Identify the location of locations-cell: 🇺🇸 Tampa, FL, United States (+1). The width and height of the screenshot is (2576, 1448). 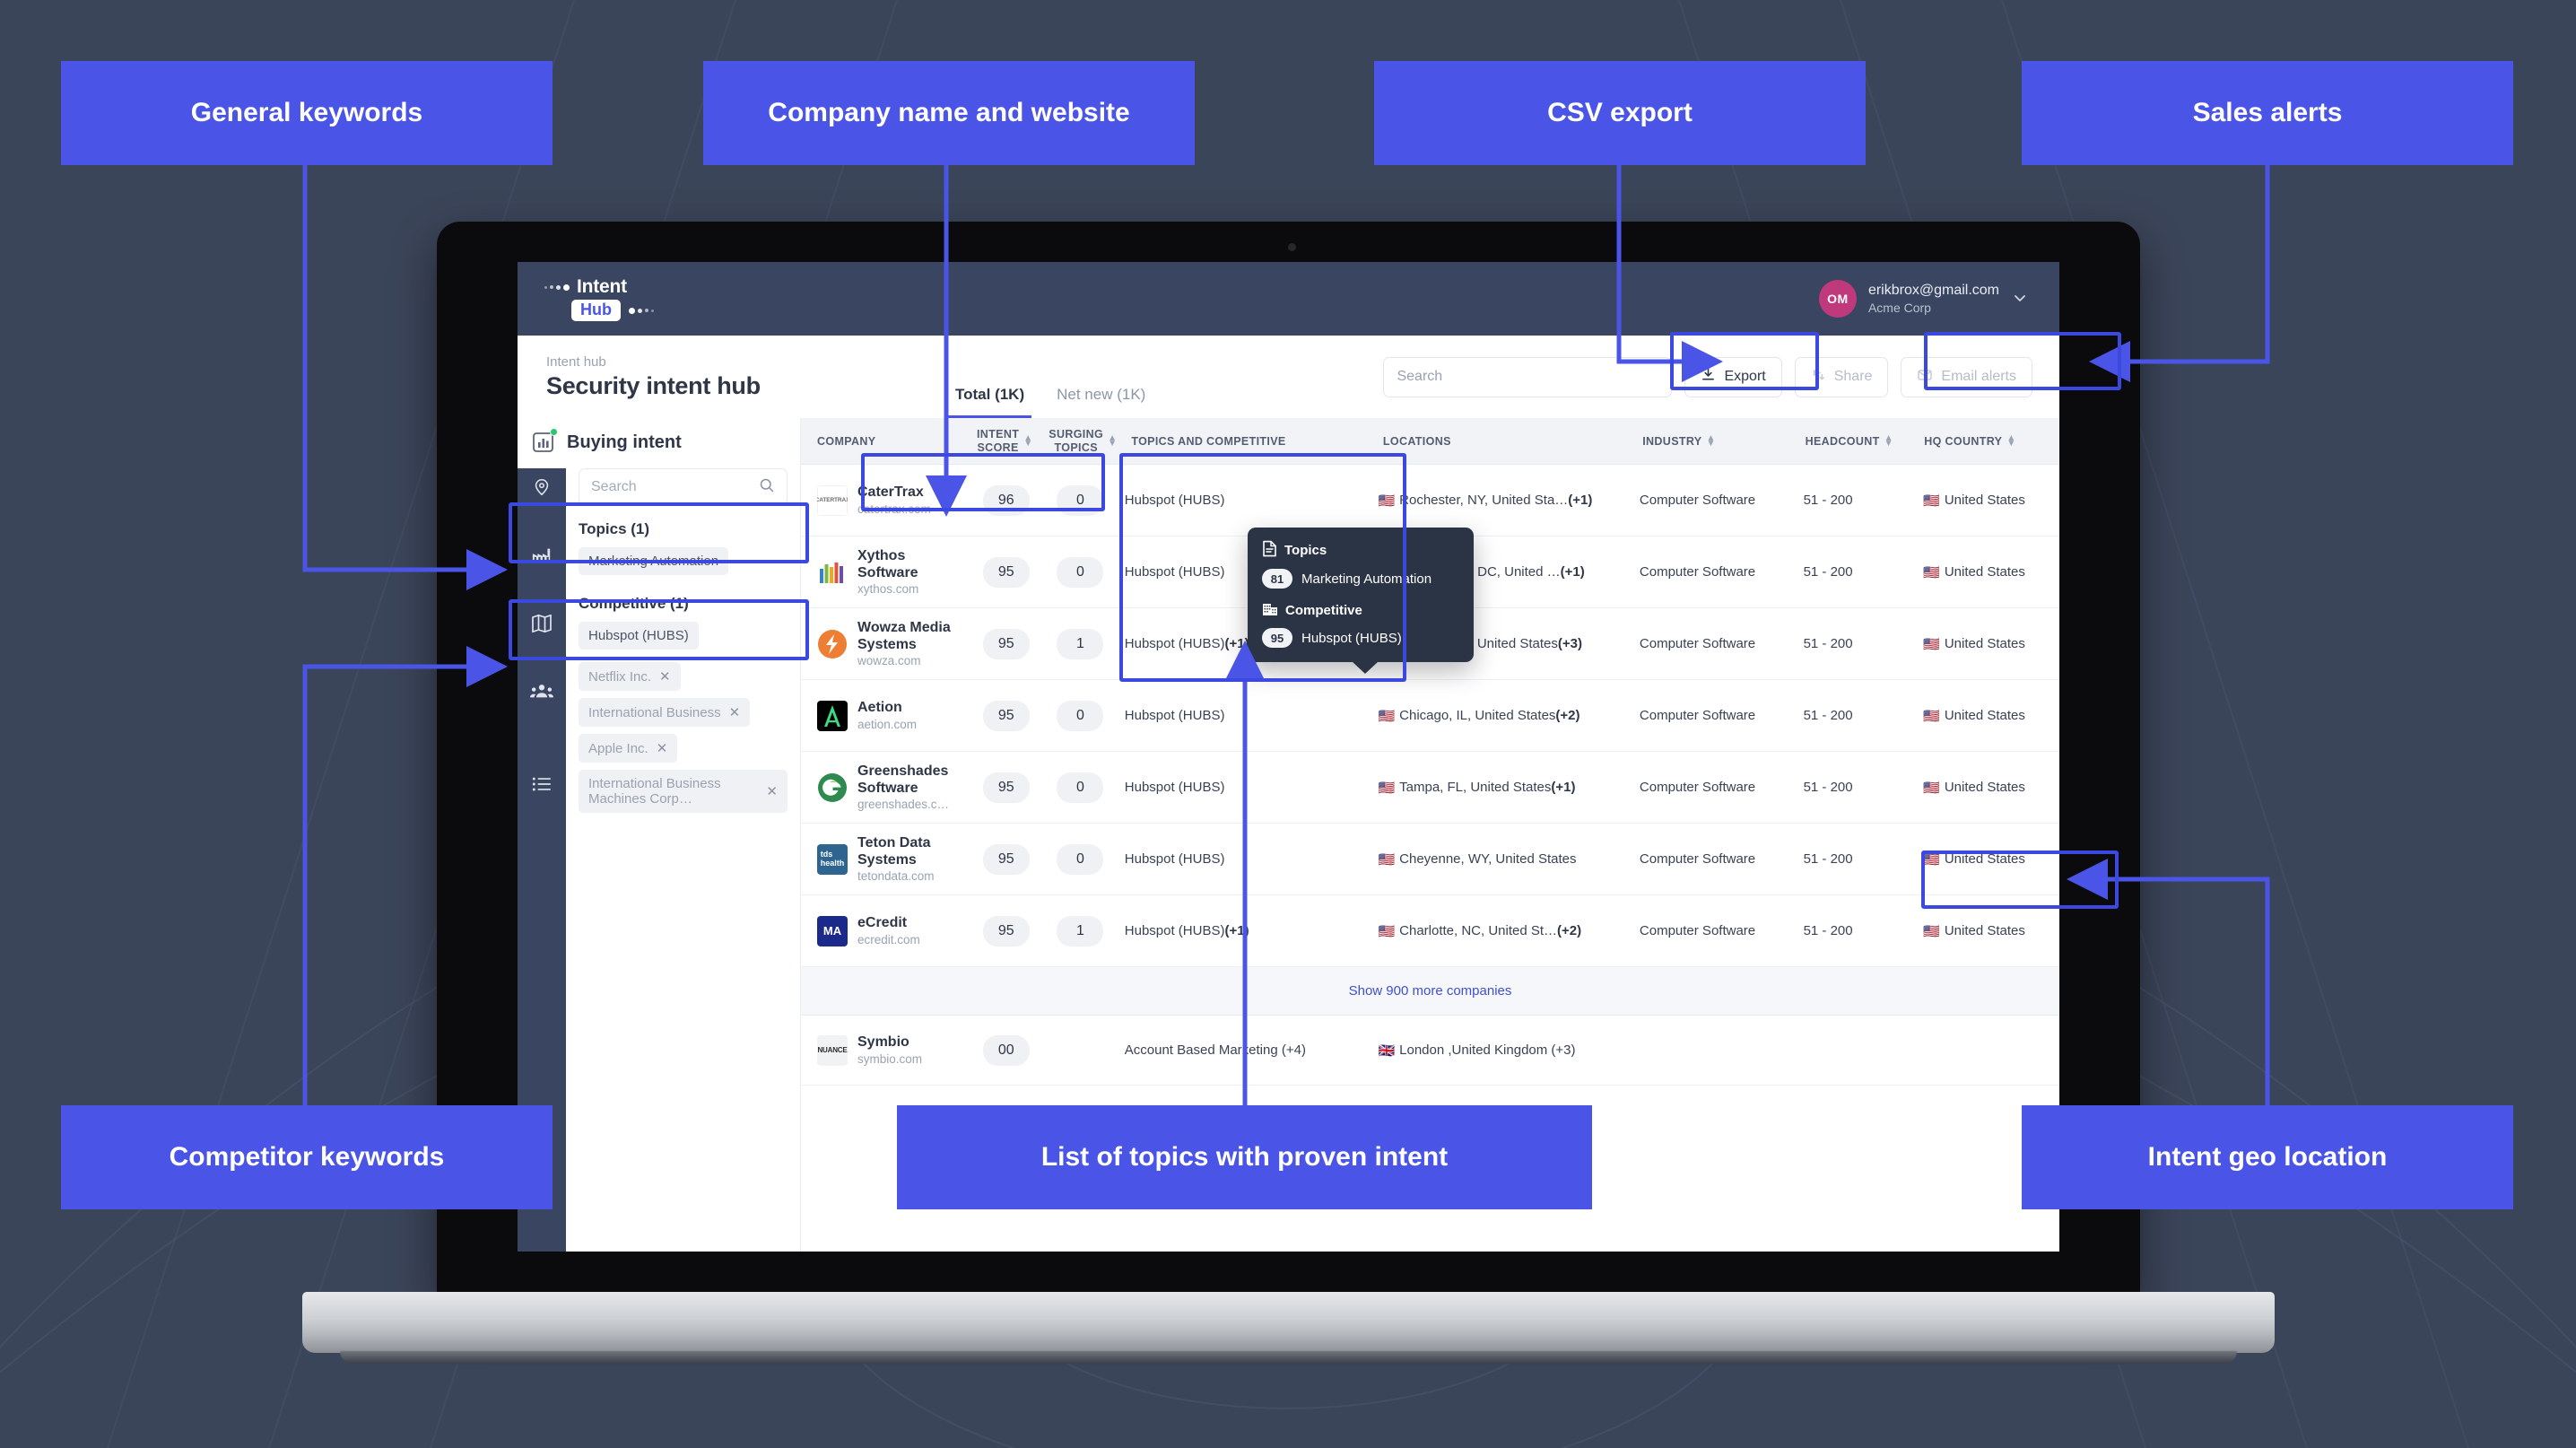
(1477, 788).